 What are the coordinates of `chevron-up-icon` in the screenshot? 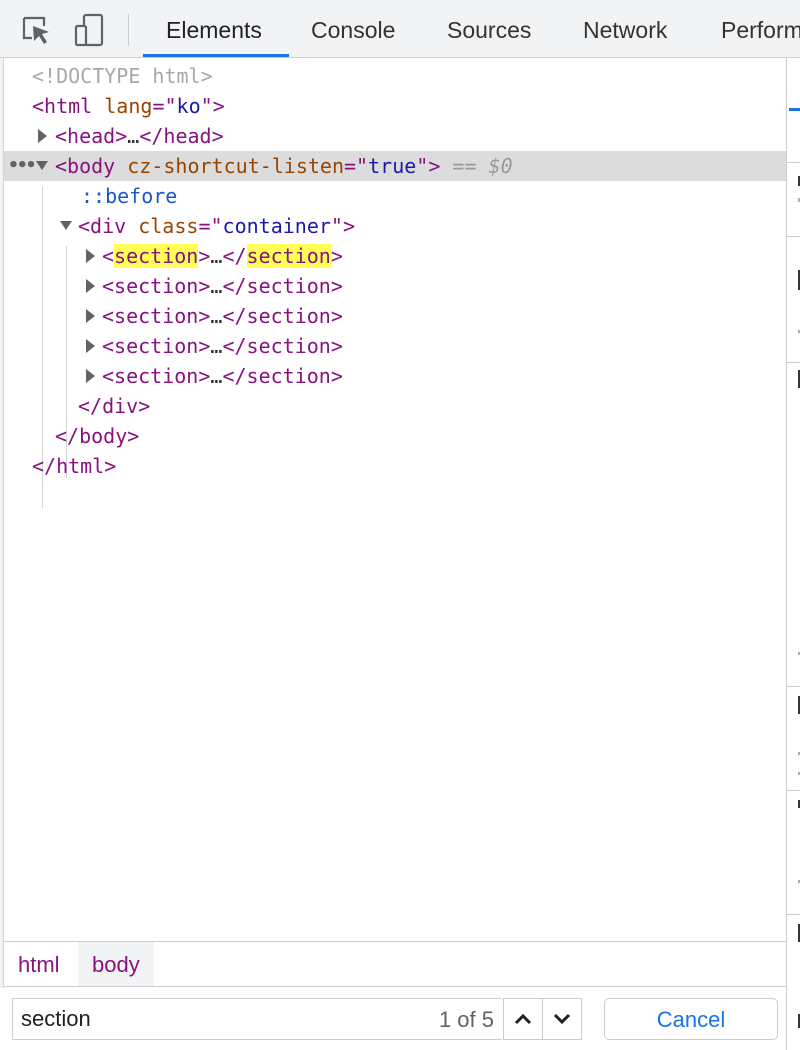 It's located at (523, 1019).